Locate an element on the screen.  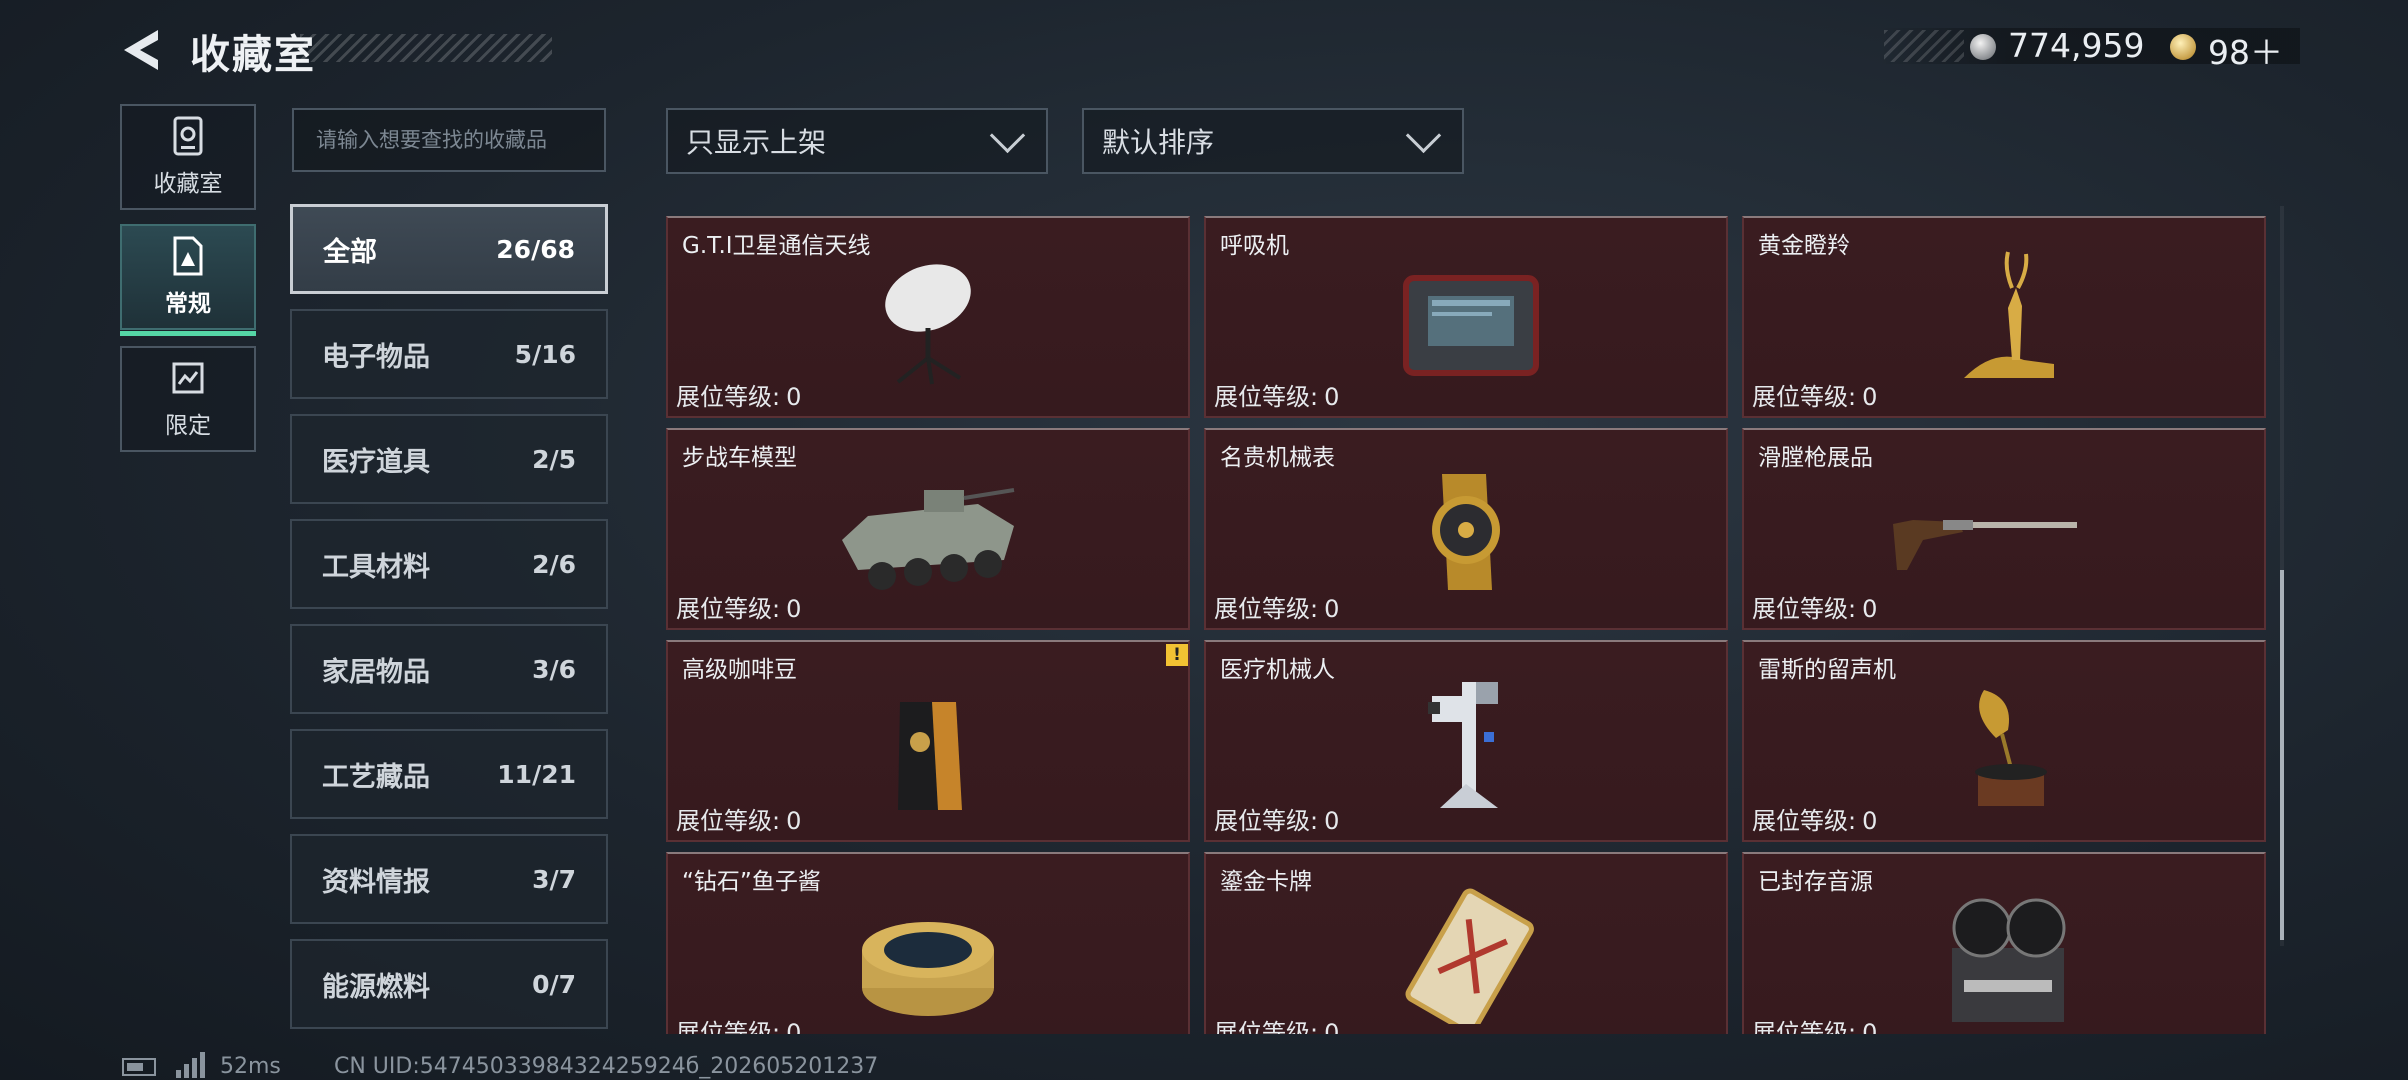
rail-tab-label: 限定 is located at coordinates (188, 426).